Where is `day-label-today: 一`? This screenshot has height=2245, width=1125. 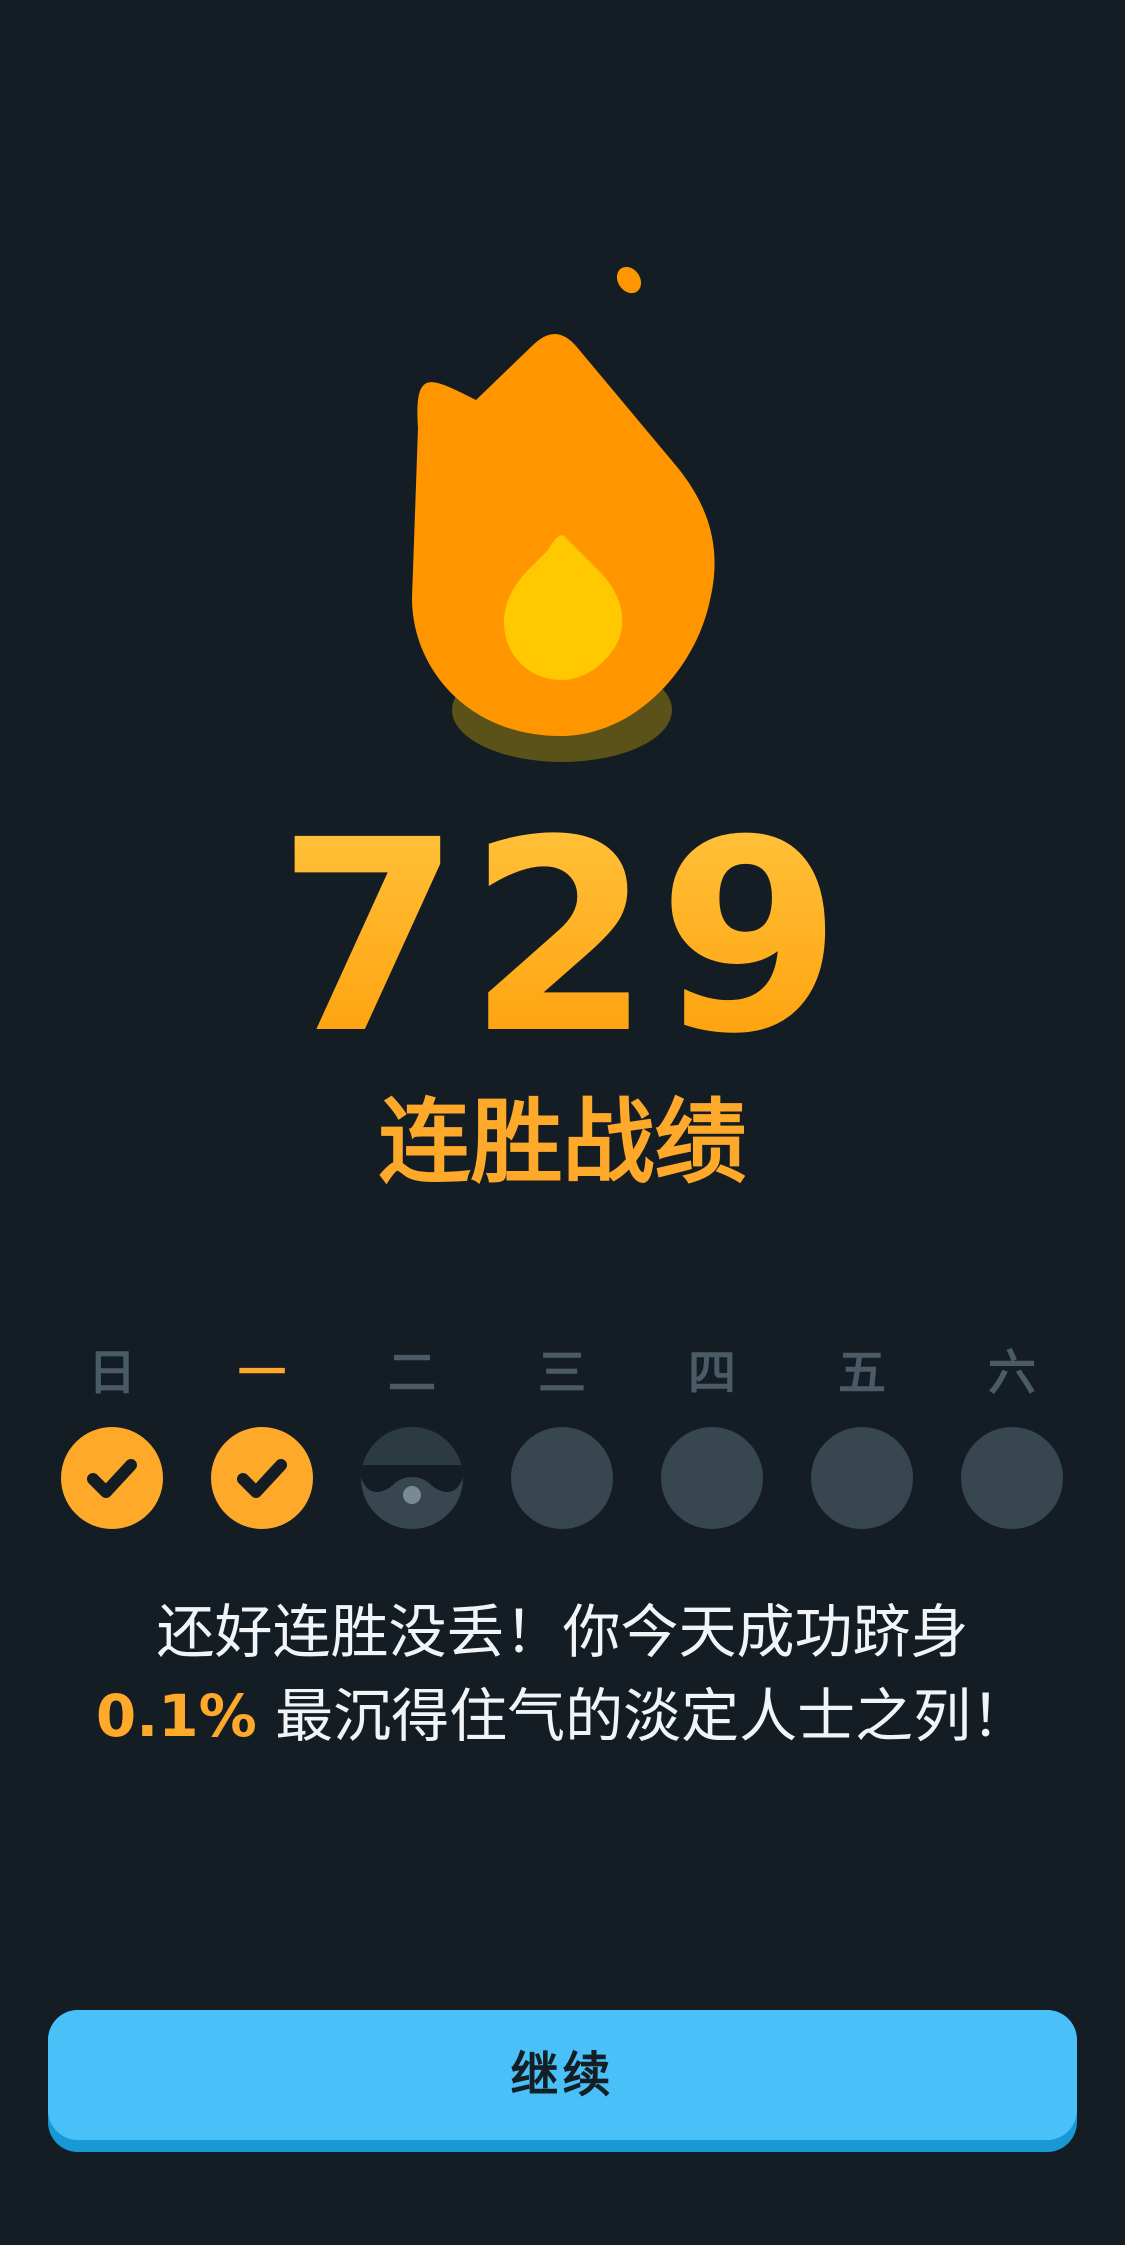 day-label-today: 一 is located at coordinates (261, 1373).